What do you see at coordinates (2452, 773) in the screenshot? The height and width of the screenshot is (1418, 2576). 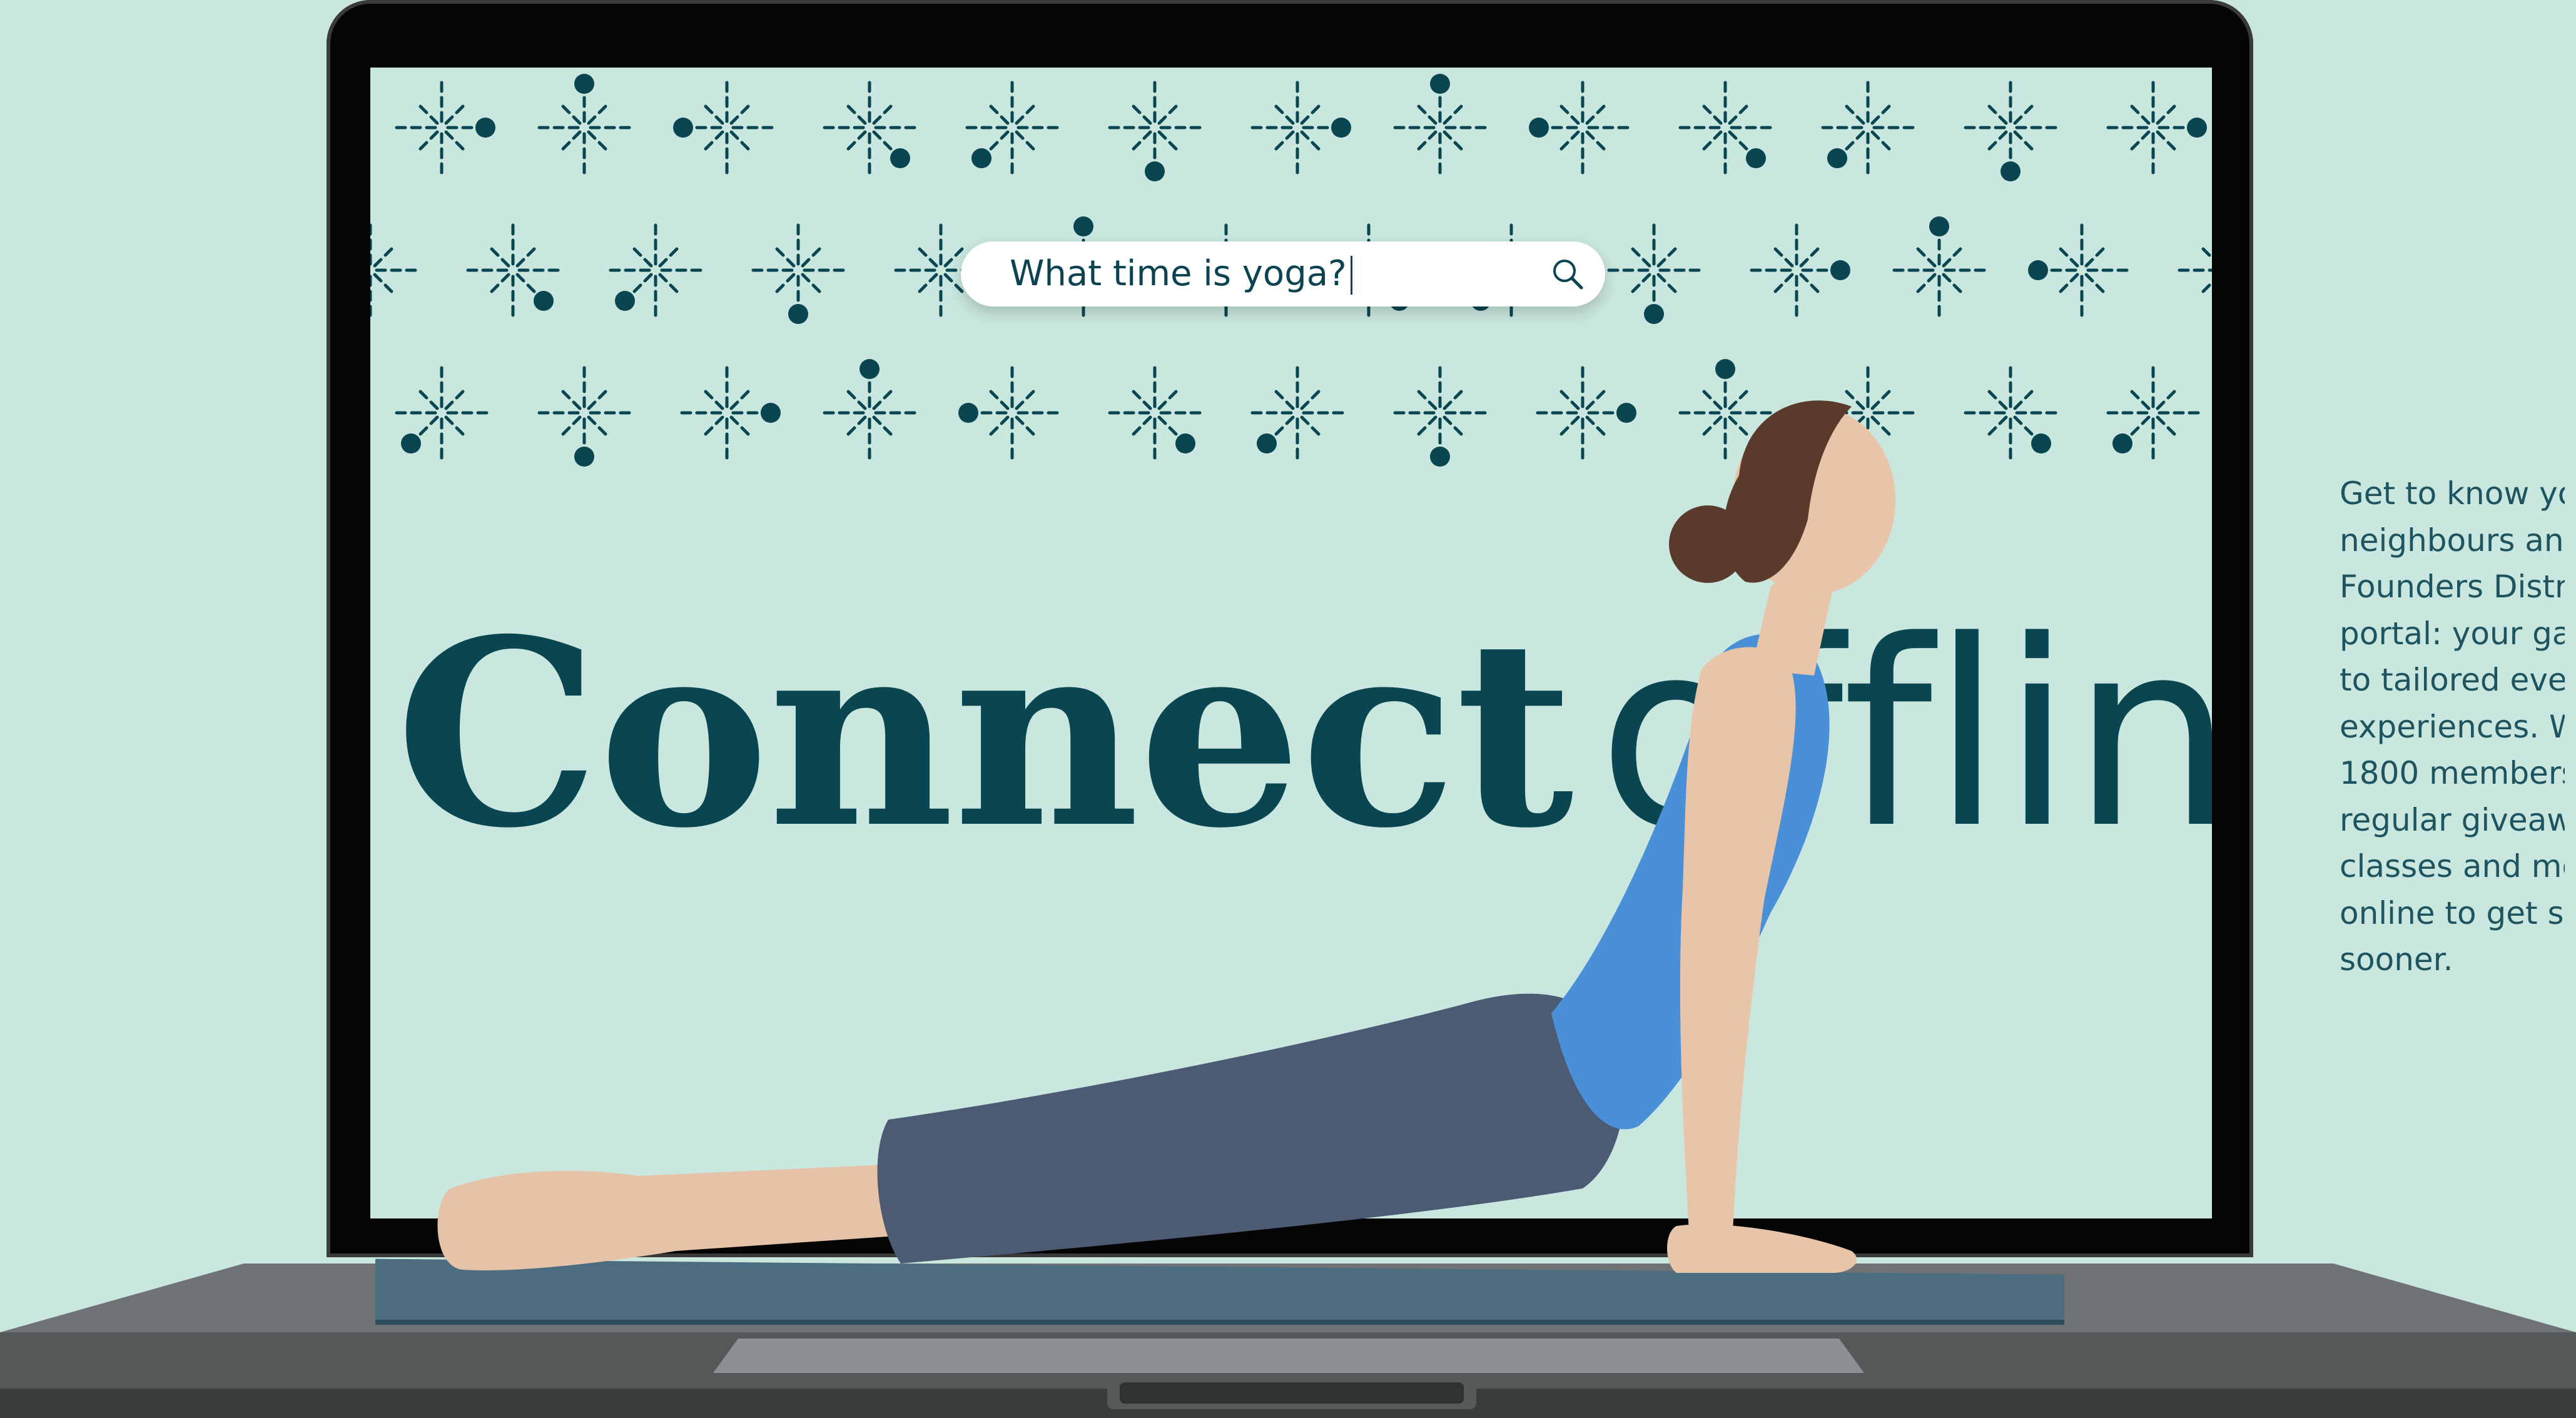 I see `intro-line: 1800 members` at bounding box center [2452, 773].